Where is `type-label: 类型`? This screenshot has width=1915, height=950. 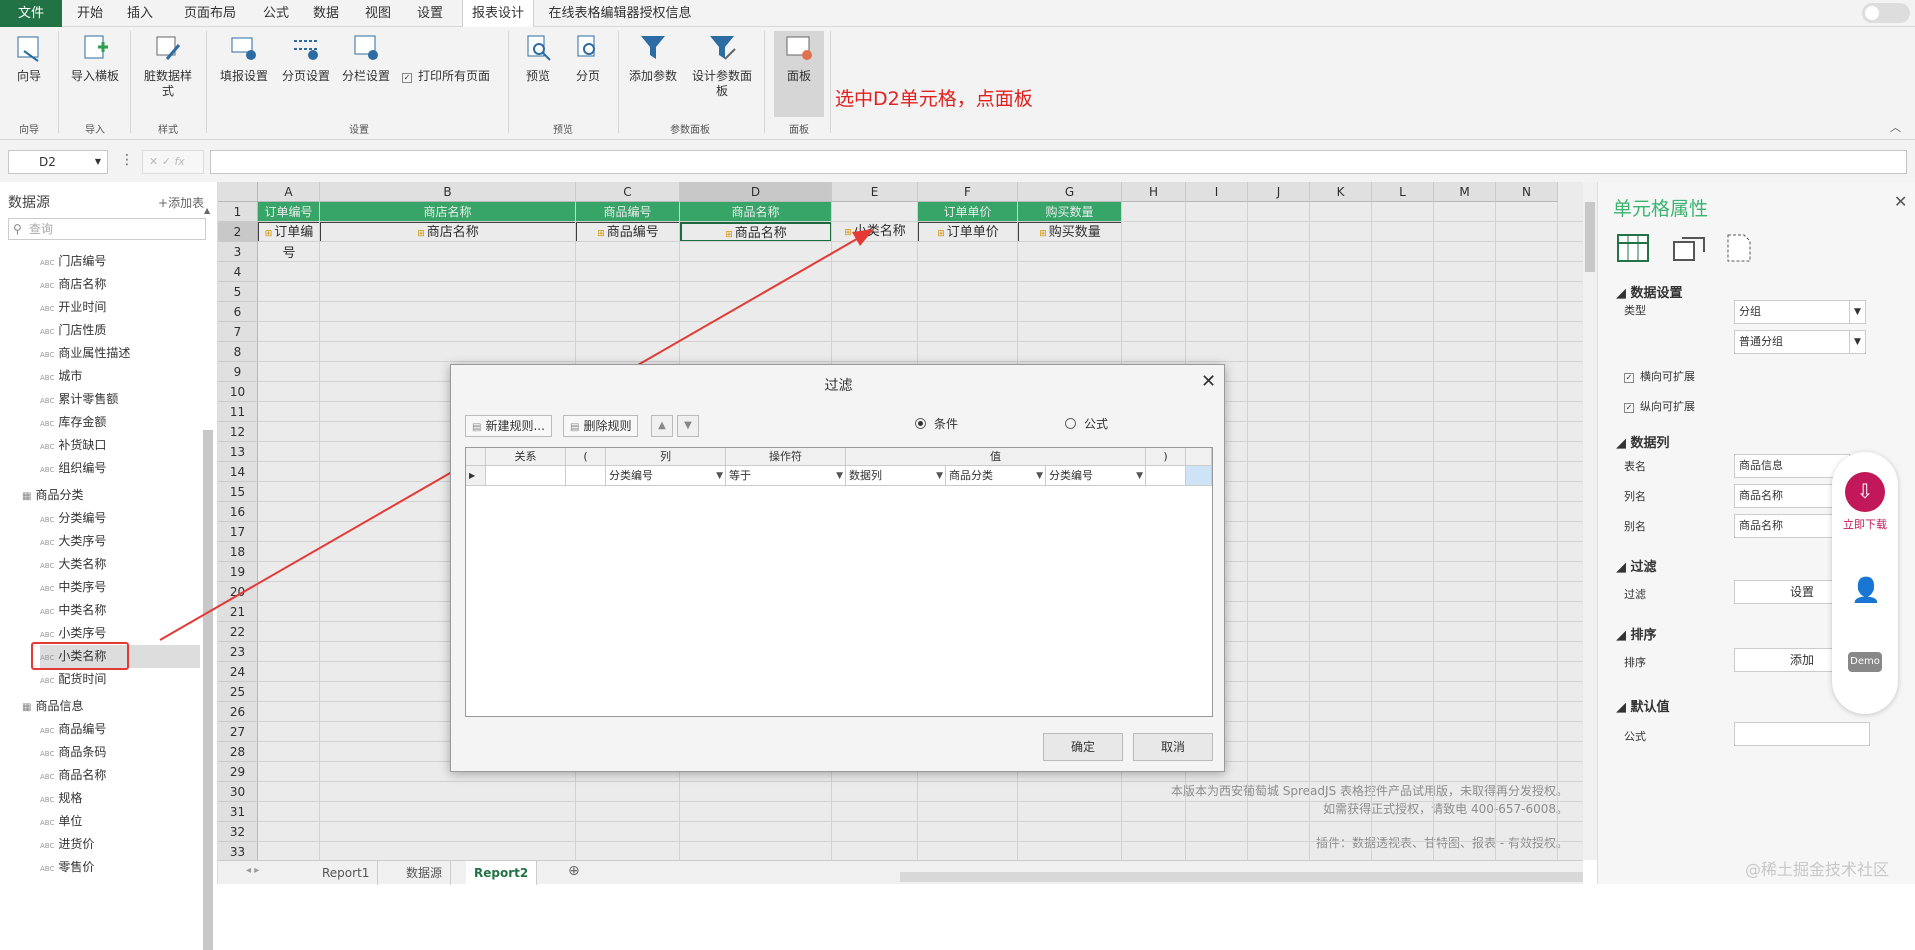
type-label: 类型 is located at coordinates (1635, 310).